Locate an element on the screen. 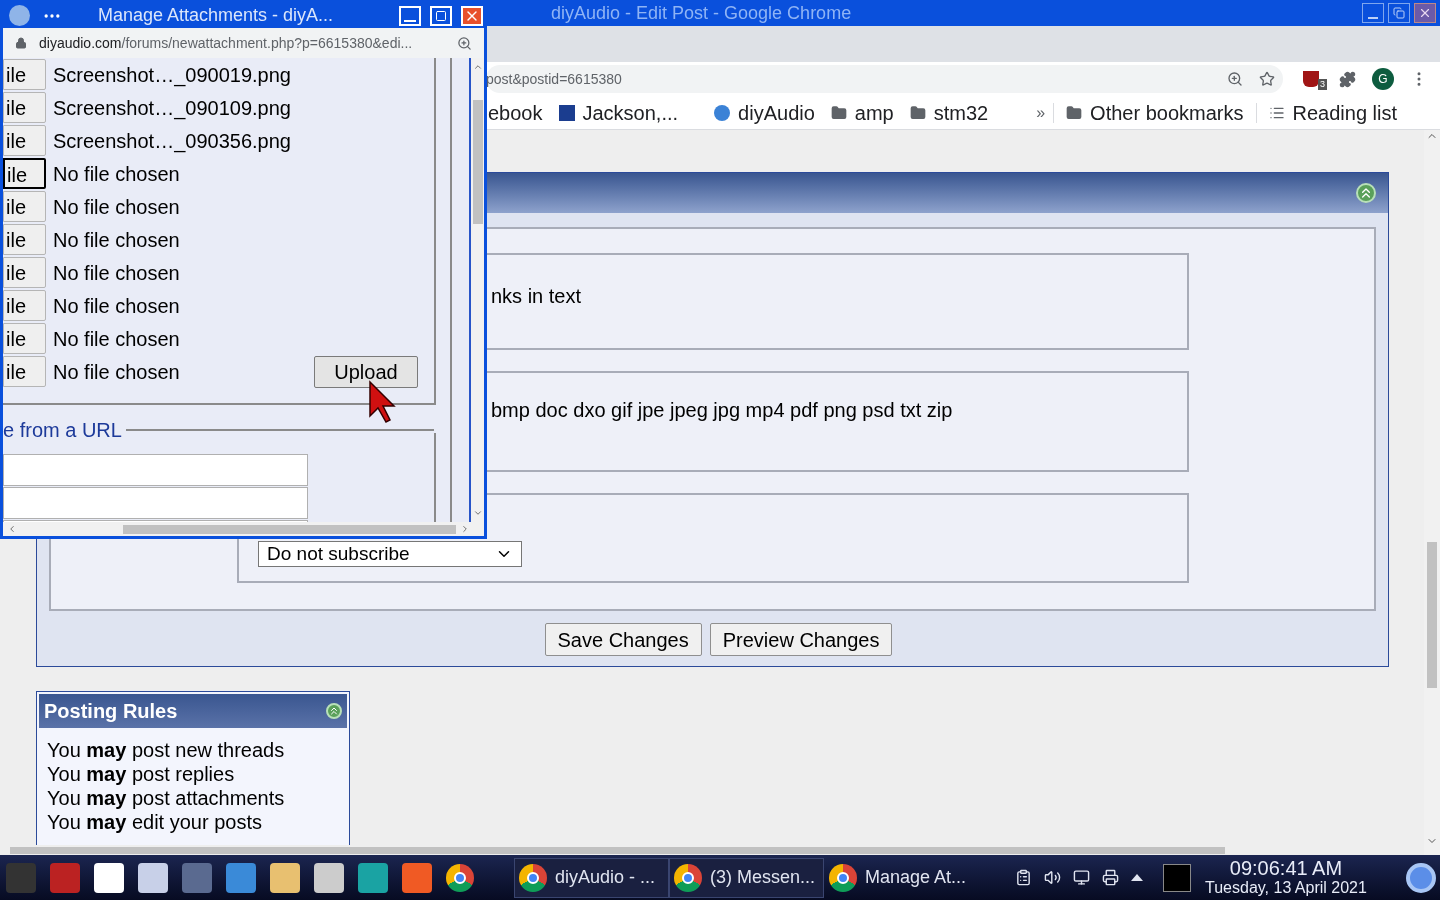 This screenshot has width=1440, height=900. fieldset-text: nks in text is located at coordinates (536, 296).